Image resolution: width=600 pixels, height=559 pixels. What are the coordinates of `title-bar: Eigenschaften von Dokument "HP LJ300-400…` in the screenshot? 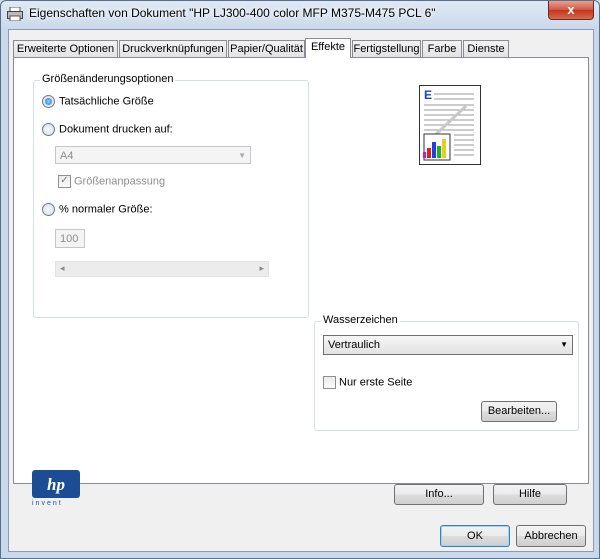 It's located at (300, 15).